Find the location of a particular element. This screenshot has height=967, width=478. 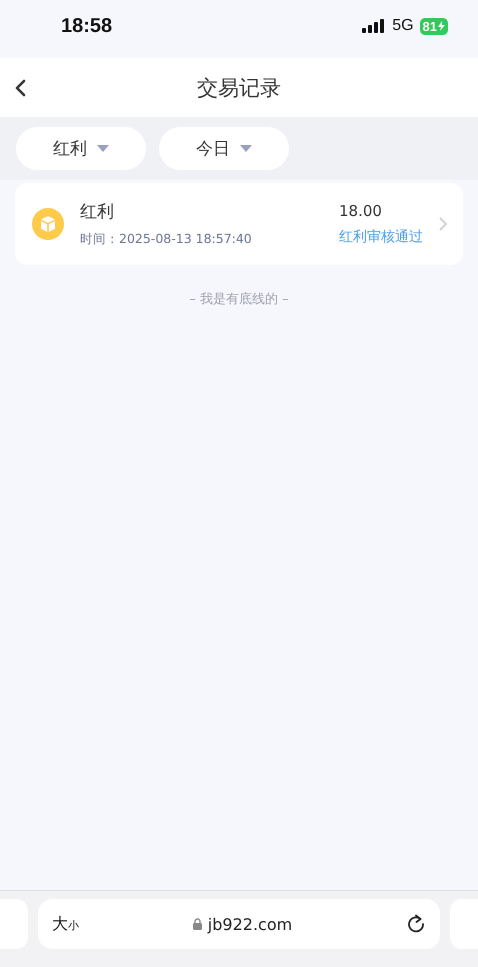

back-icon is located at coordinates (20, 88).